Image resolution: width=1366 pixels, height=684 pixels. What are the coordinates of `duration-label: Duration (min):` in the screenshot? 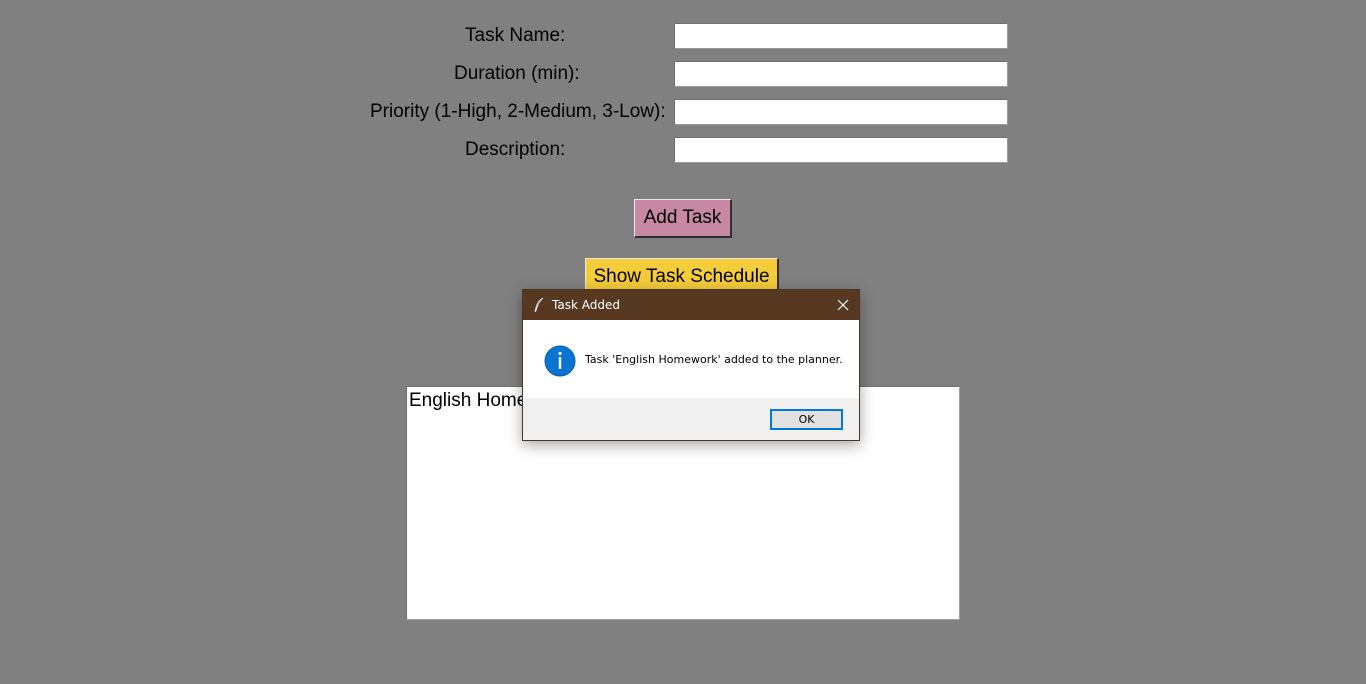 It's located at (517, 73).